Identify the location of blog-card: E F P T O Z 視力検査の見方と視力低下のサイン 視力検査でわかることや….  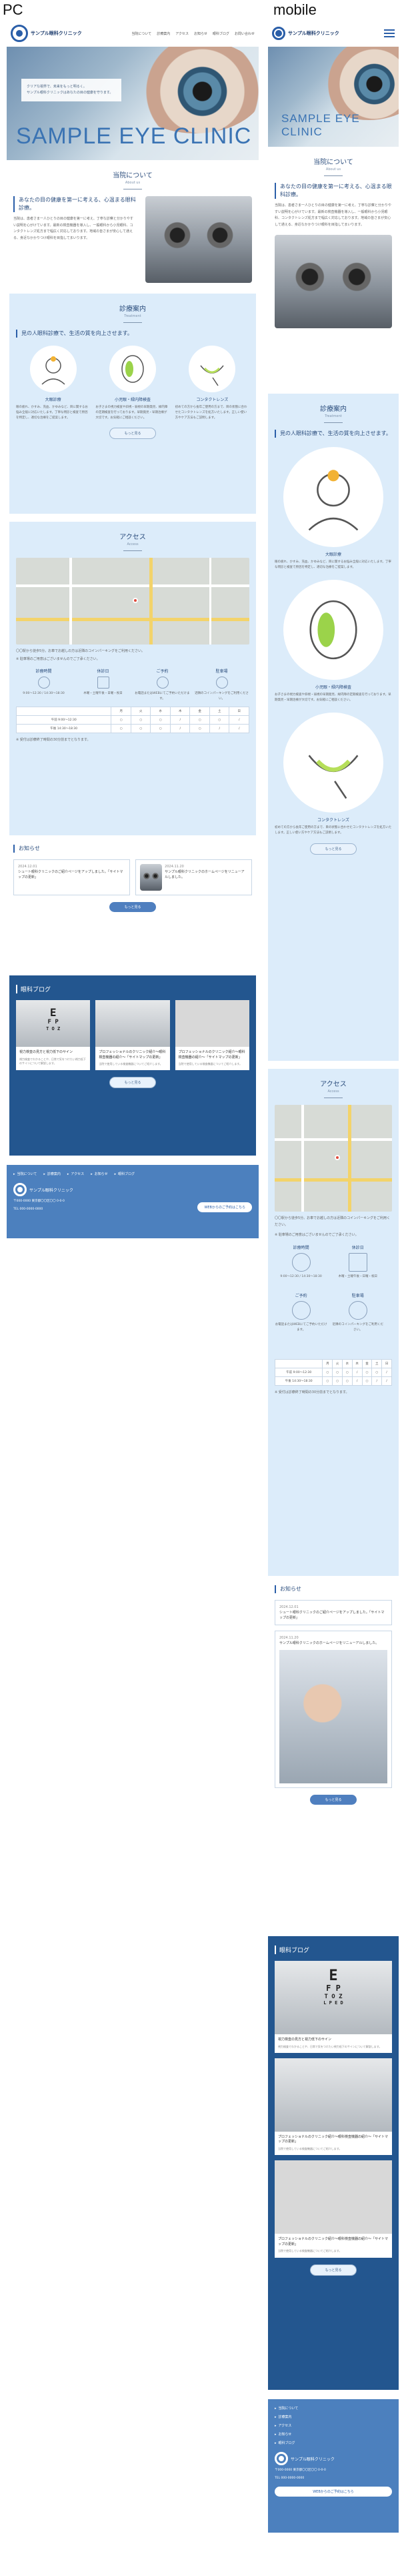
(53, 1035).